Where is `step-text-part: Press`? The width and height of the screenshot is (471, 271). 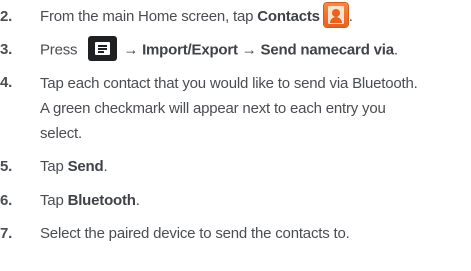
step-text-part: Press is located at coordinates (61, 50).